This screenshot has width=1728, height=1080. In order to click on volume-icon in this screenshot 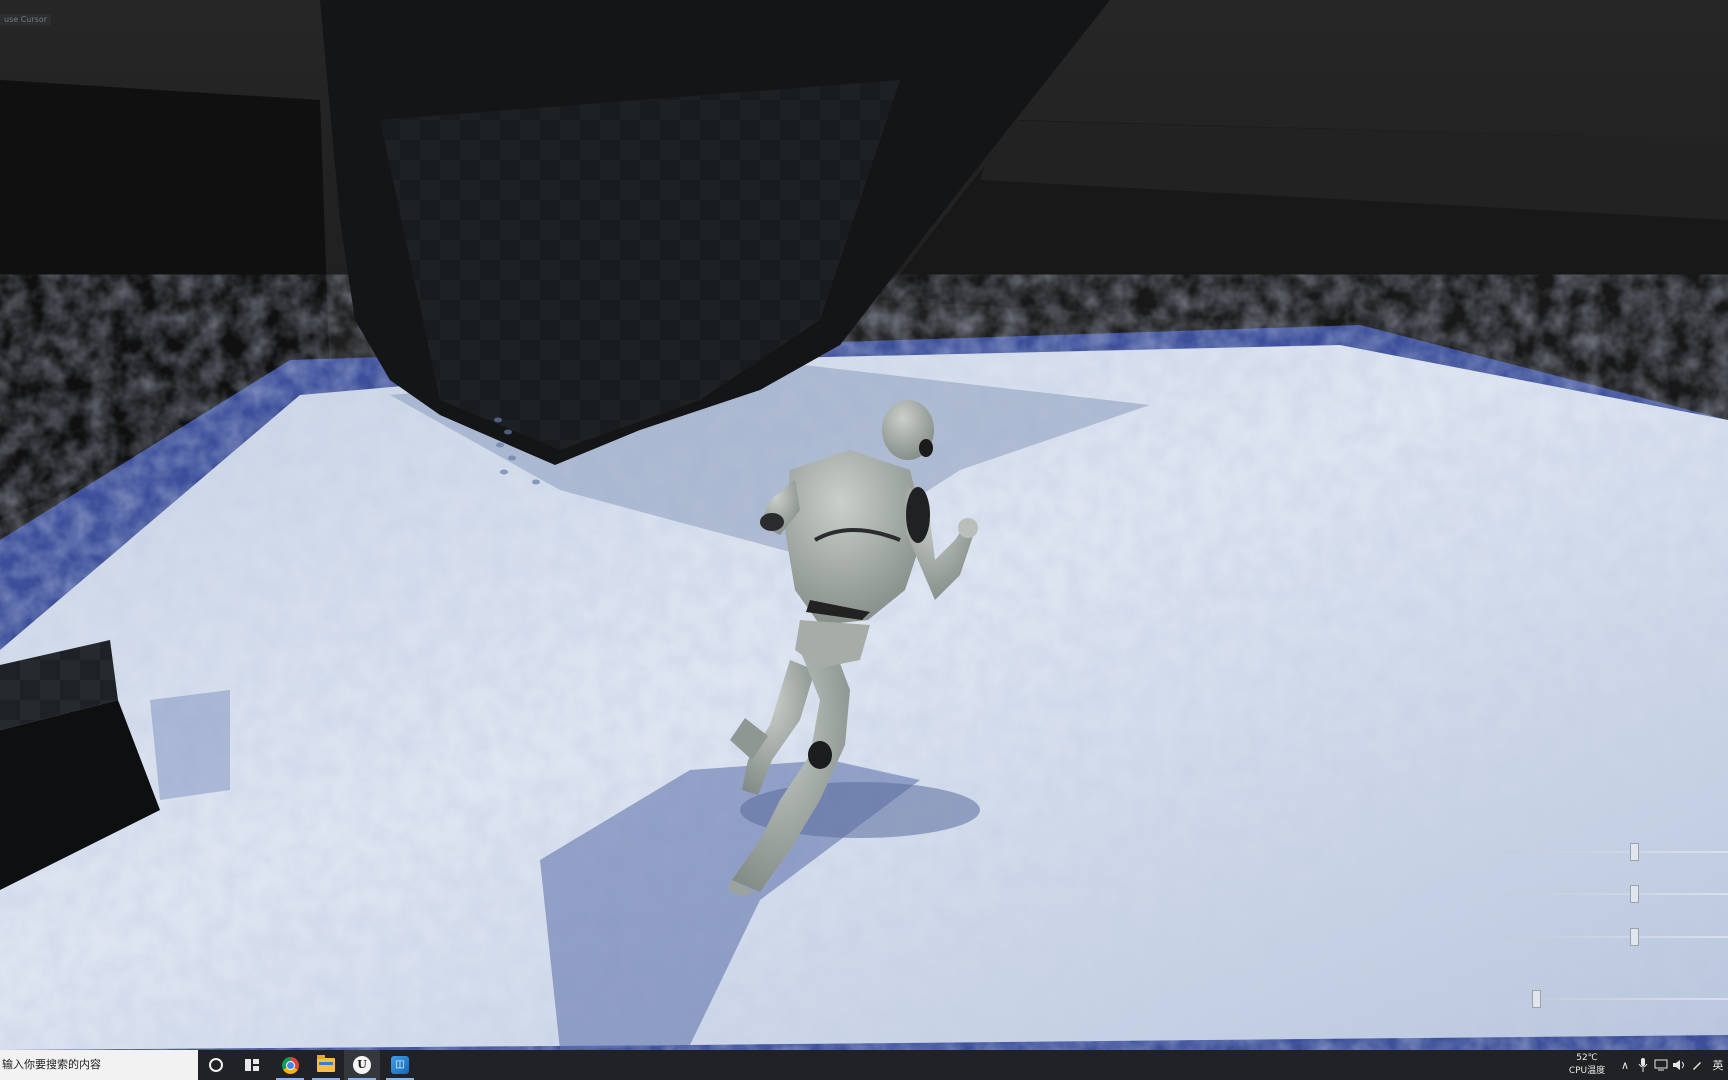, I will do `click(1678, 1065)`.